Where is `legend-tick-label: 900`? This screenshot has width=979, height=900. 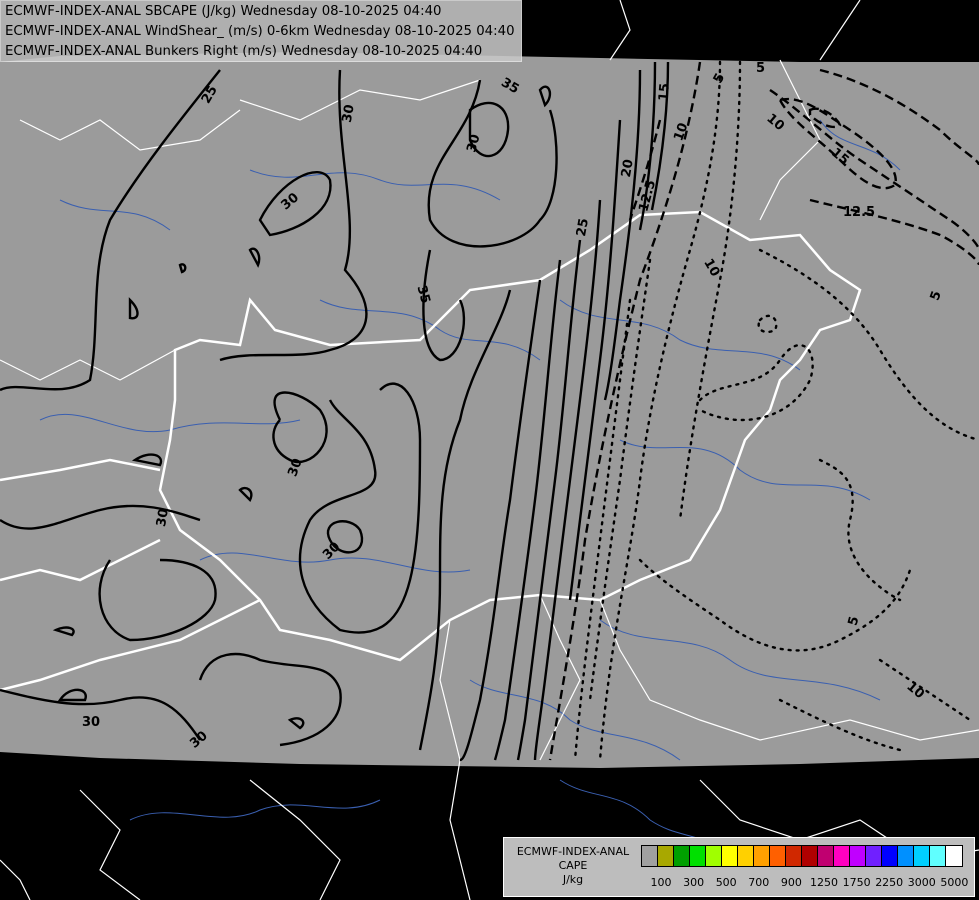 legend-tick-label: 900 is located at coordinates (791, 882).